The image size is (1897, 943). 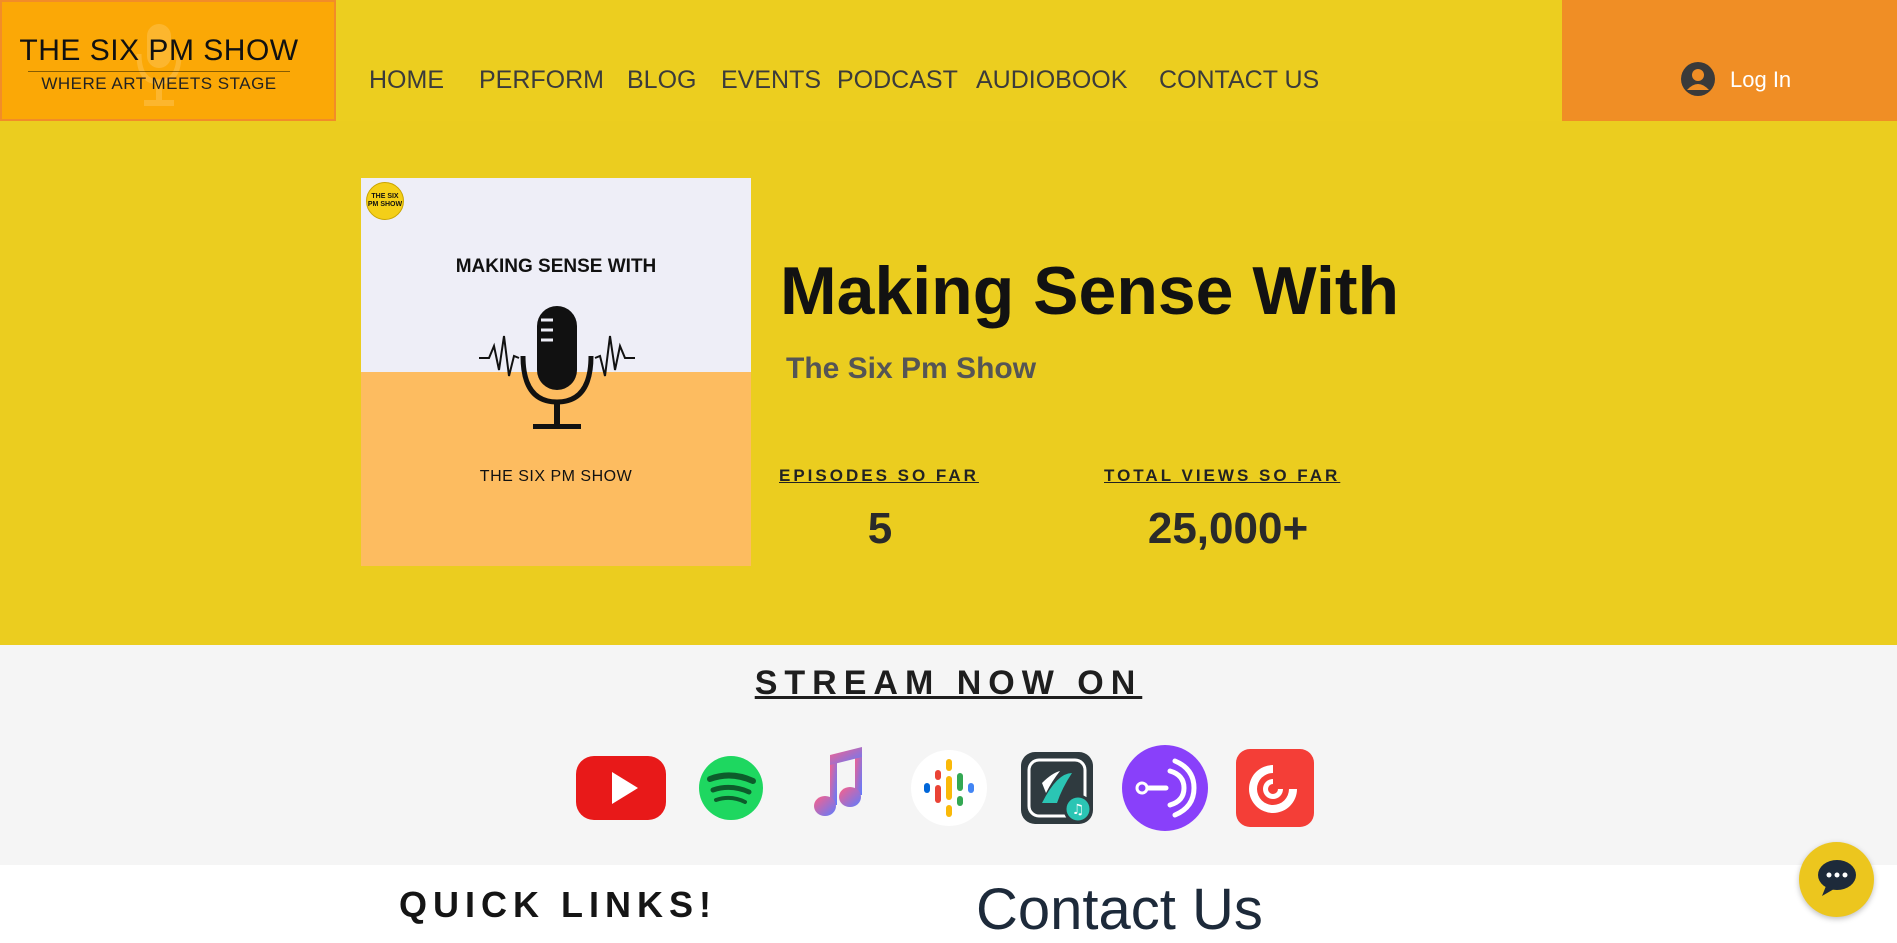 What do you see at coordinates (911, 368) in the screenshot?
I see `podcast-author: The Six Pm Show` at bounding box center [911, 368].